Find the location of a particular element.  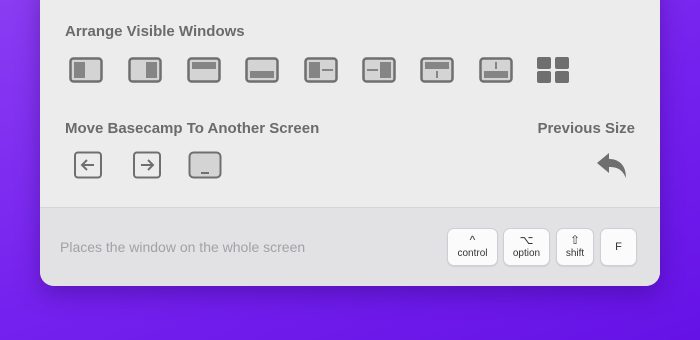

bottom-left-quarter-icon is located at coordinates (437, 70).